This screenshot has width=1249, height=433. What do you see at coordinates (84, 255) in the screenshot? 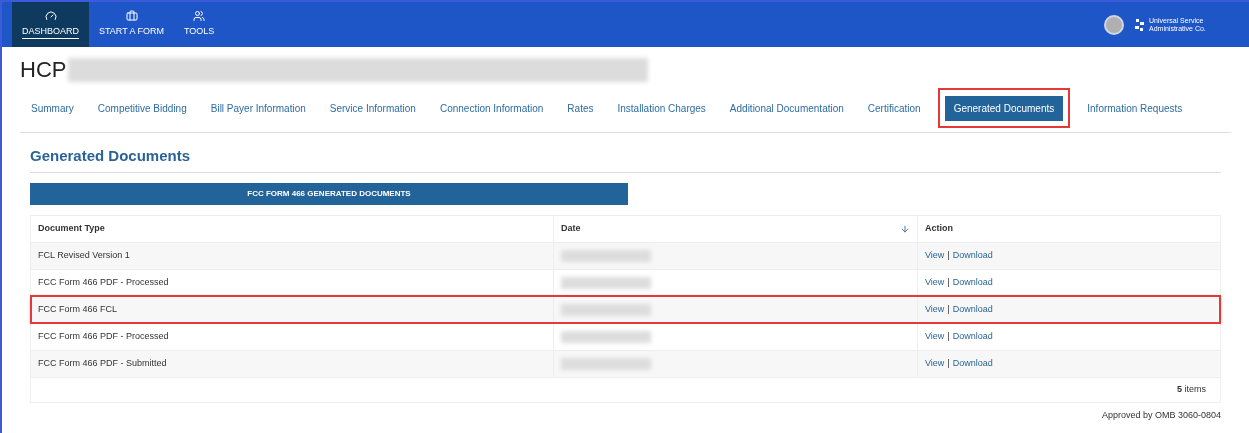
I see `table-cell-text: FCL Revised Version 1` at bounding box center [84, 255].